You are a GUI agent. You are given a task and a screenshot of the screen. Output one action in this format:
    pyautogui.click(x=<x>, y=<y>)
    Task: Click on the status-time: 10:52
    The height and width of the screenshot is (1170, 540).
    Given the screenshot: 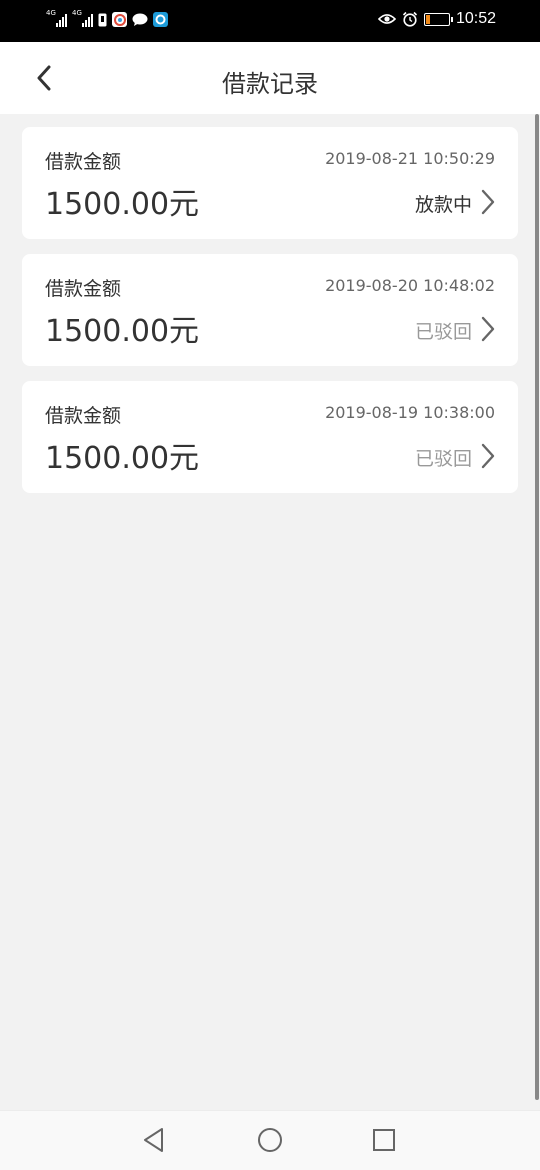 What is the action you would take?
    pyautogui.click(x=475, y=18)
    